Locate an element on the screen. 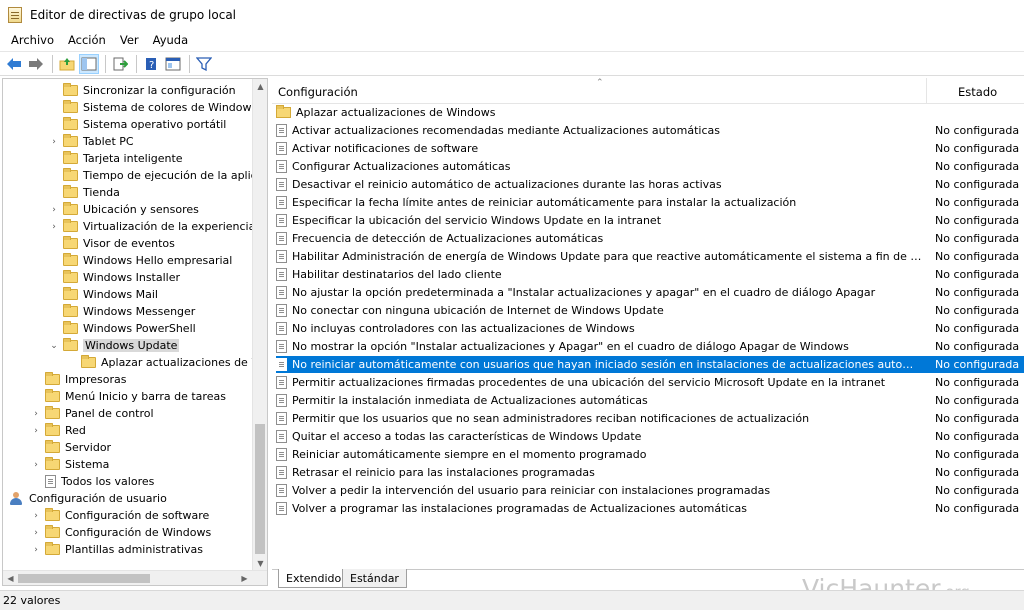 This screenshot has height=610, width=1024. tree-item: Aplazar actualizaciones de W is located at coordinates (160, 362).